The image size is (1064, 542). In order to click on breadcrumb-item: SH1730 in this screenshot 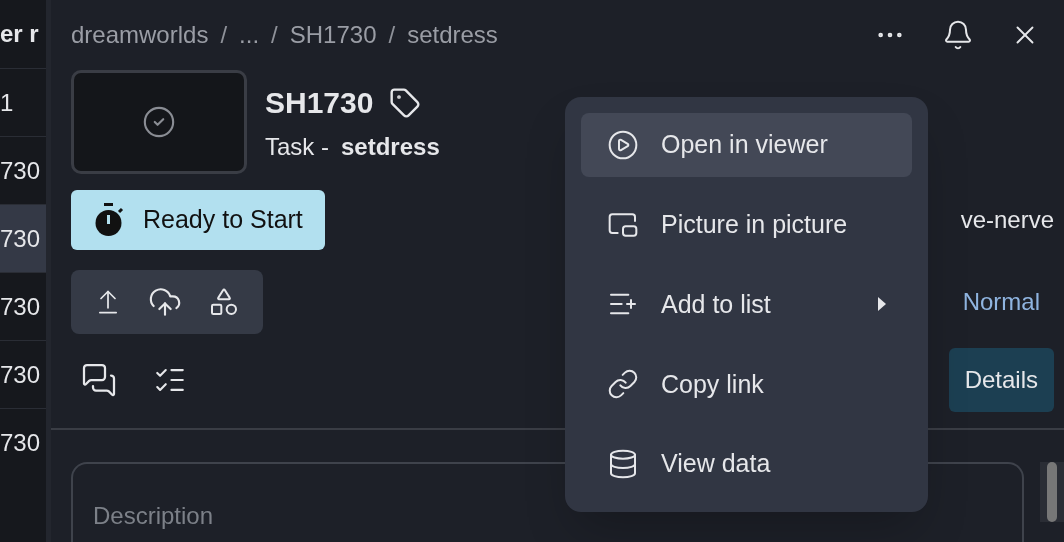, I will do `click(333, 35)`.